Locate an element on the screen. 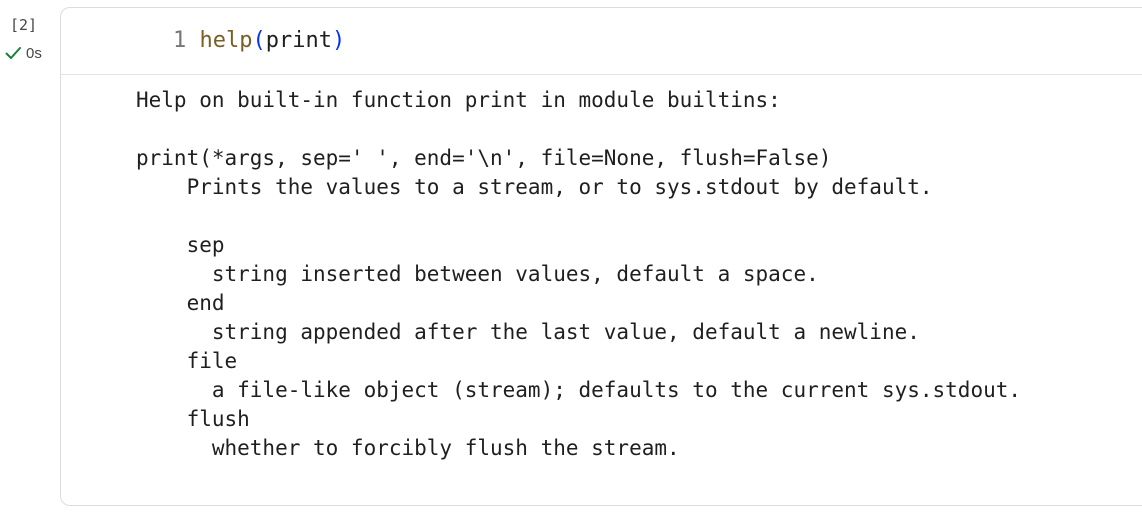 This screenshot has height=516, width=1142. output-line: flush is located at coordinates (193, 419).